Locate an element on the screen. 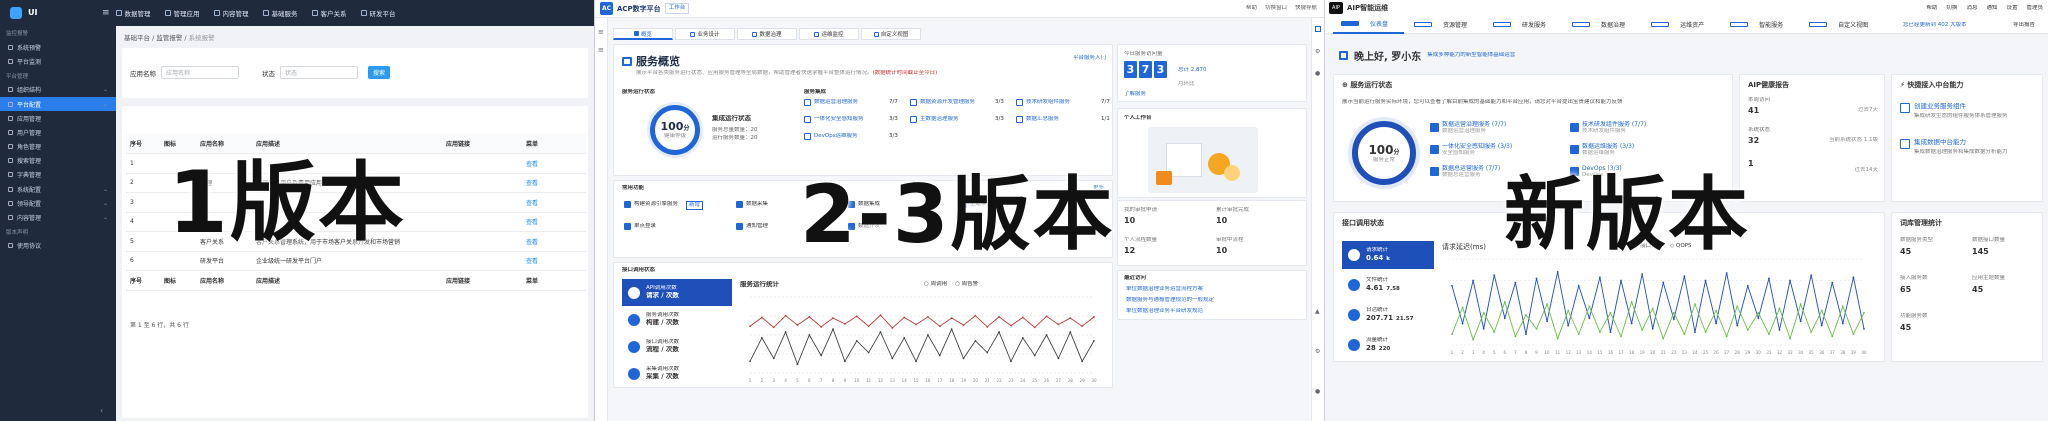  sidebar-item: 角色管理 is located at coordinates (58, 147).